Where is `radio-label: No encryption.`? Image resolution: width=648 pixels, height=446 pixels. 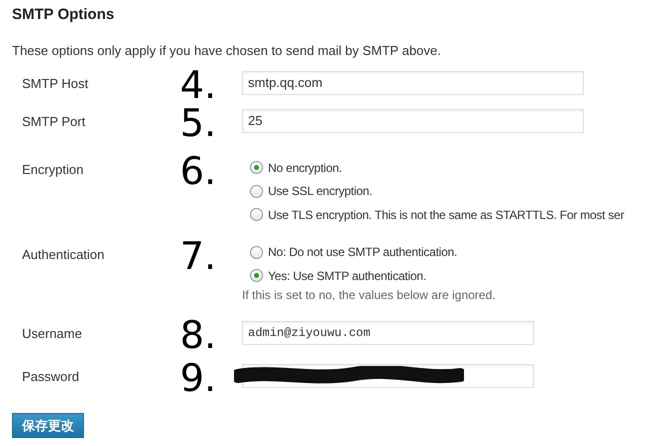
radio-label: No encryption. is located at coordinates (305, 168).